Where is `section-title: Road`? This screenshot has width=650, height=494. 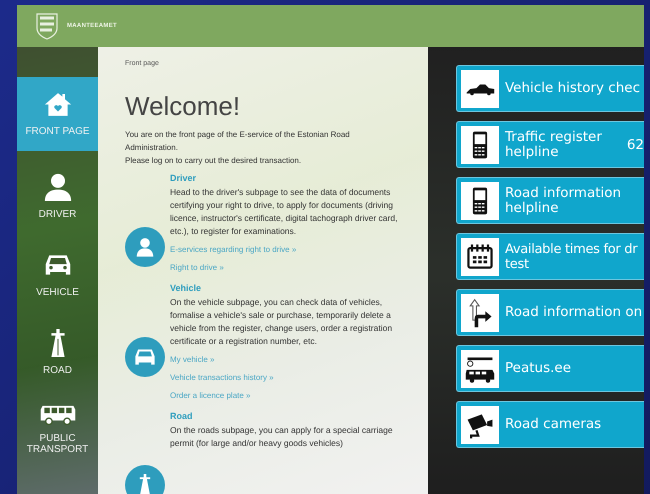 section-title: Road is located at coordinates (182, 416).